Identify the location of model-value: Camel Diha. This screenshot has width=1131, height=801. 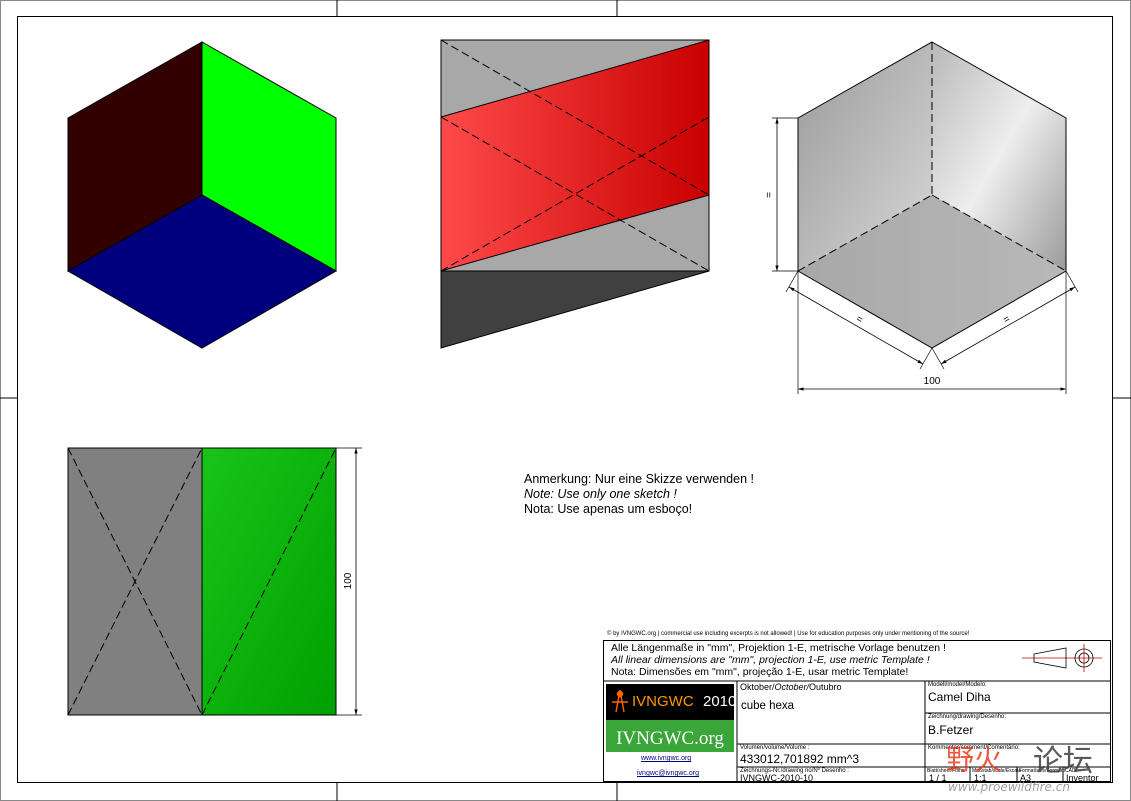
(959, 697).